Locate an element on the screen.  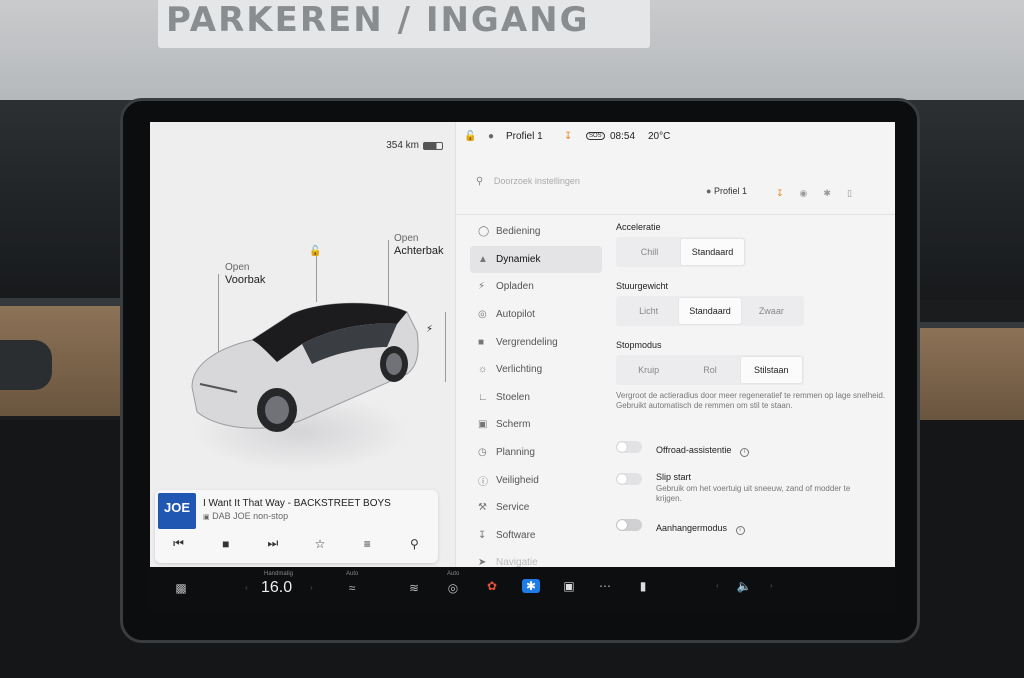
menu-item-veiligheid: ⓘ Veiligheid is located at coordinates (536, 480).